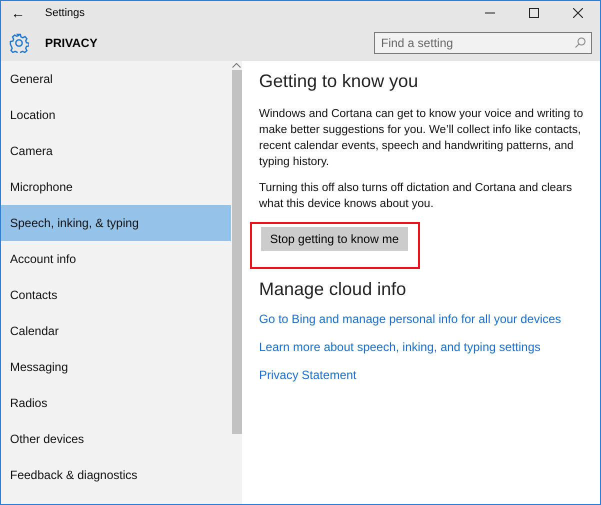 The image size is (601, 505). What do you see at coordinates (18, 13) in the screenshot?
I see `back-button: ←` at bounding box center [18, 13].